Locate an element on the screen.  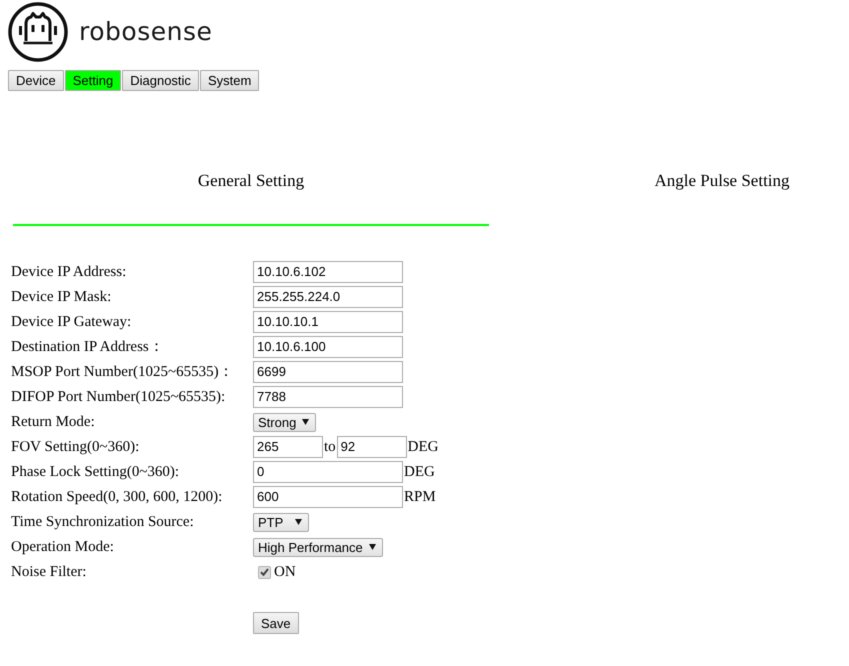
input-field: 6699 is located at coordinates (328, 372).